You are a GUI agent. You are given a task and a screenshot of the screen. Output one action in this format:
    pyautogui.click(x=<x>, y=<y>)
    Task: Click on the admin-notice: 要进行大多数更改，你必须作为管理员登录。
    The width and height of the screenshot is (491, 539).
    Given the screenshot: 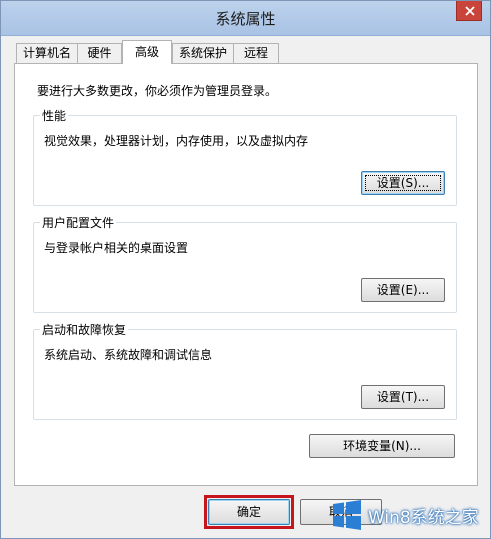 What is the action you would take?
    pyautogui.click(x=157, y=91)
    